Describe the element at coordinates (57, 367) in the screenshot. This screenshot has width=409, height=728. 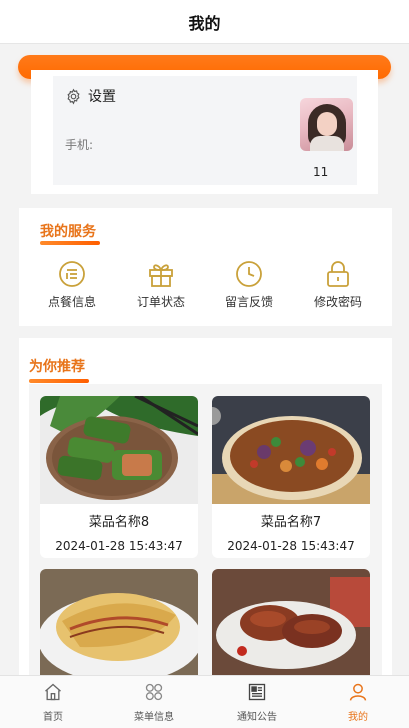
I see `recommend-title: 为你推荐` at that location.